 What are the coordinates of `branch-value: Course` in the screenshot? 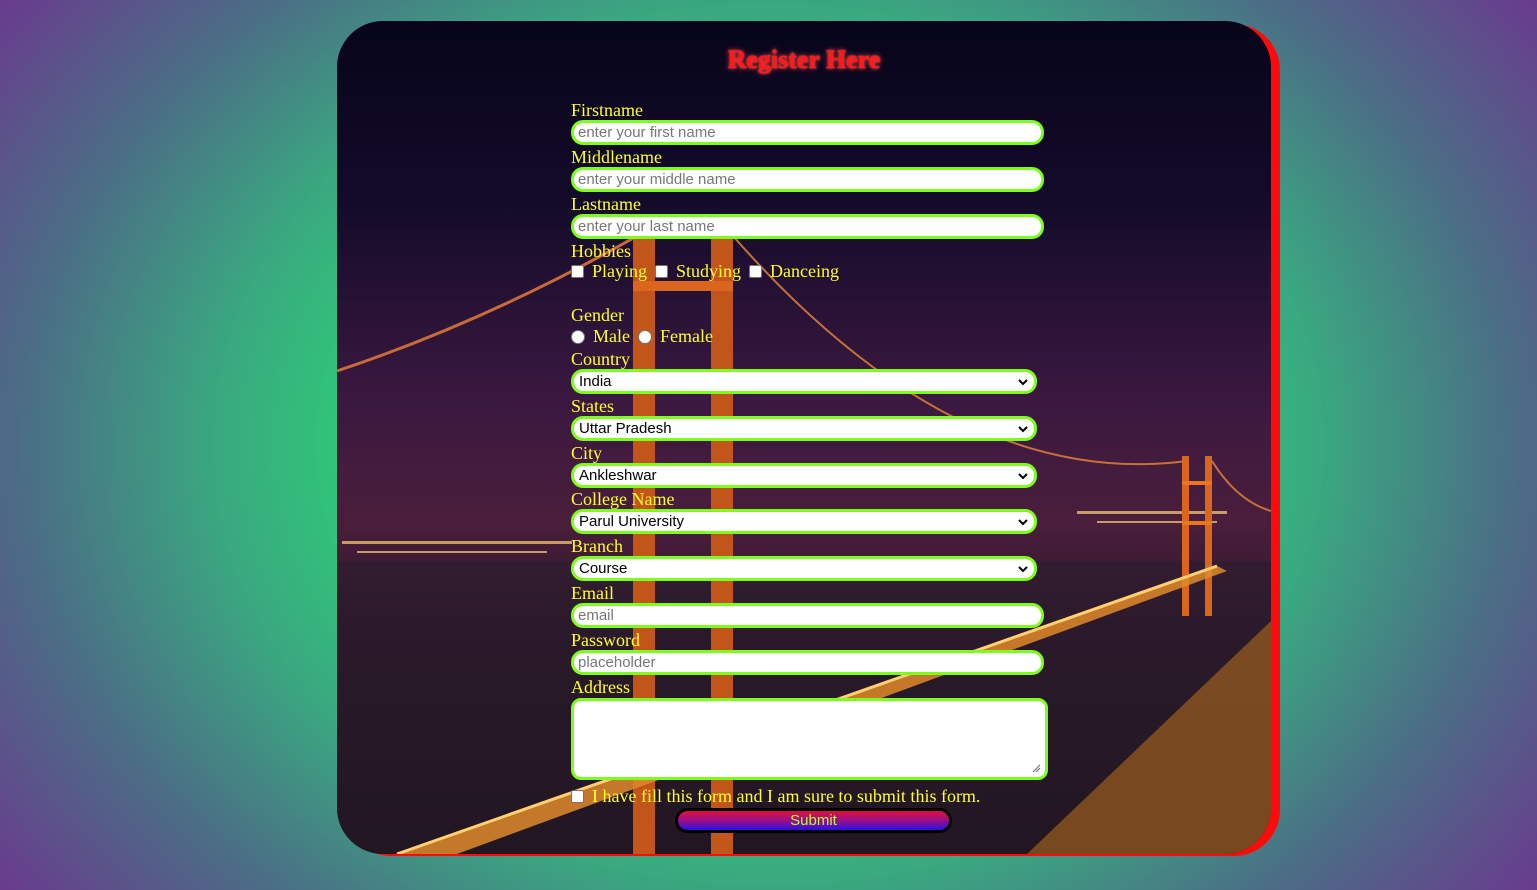 It's located at (603, 568).